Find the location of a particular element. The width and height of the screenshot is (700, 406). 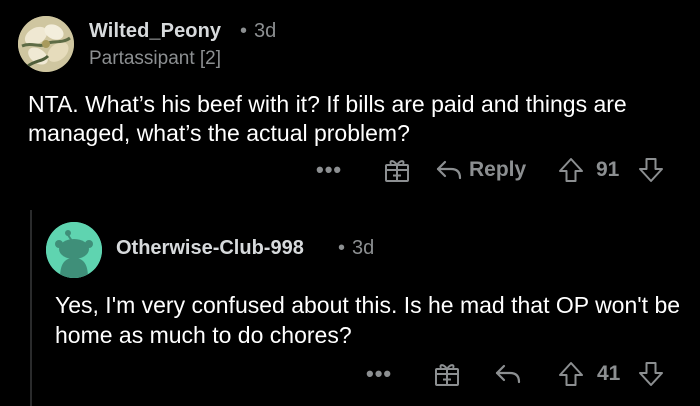

user-flair: Partassipant [2] is located at coordinates (155, 58).